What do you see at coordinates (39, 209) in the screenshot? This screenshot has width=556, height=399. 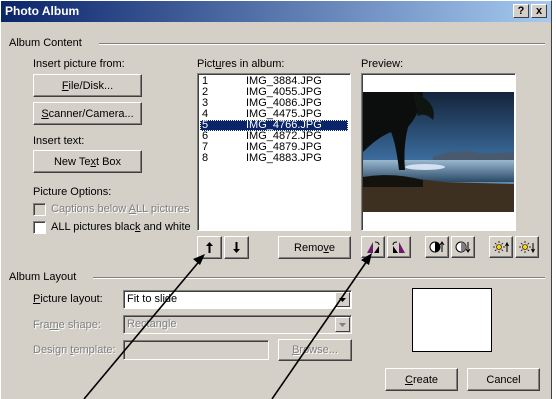 I see `captions-checkbox` at bounding box center [39, 209].